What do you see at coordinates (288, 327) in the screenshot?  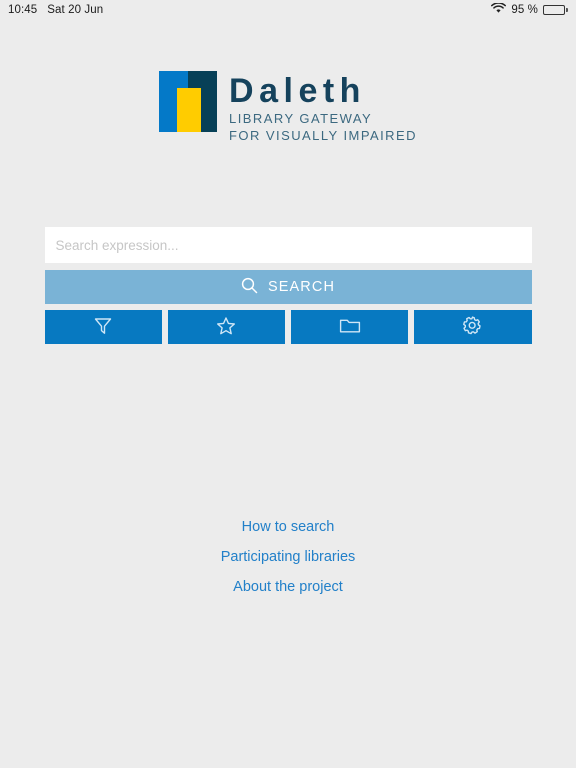 I see `toolbar` at bounding box center [288, 327].